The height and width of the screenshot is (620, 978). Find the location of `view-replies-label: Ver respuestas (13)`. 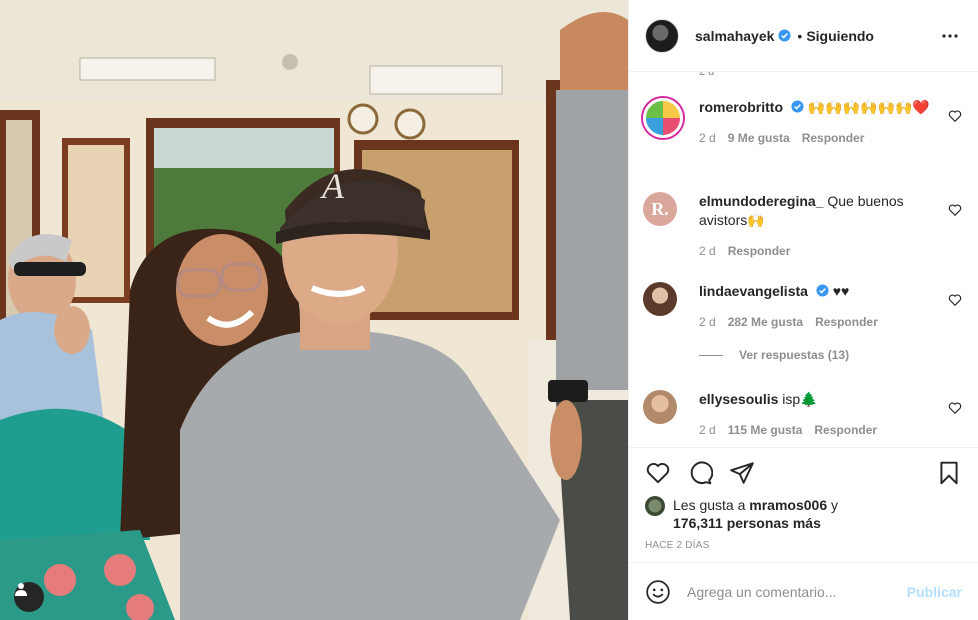

view-replies-label: Ver respuestas (13) is located at coordinates (794, 355).